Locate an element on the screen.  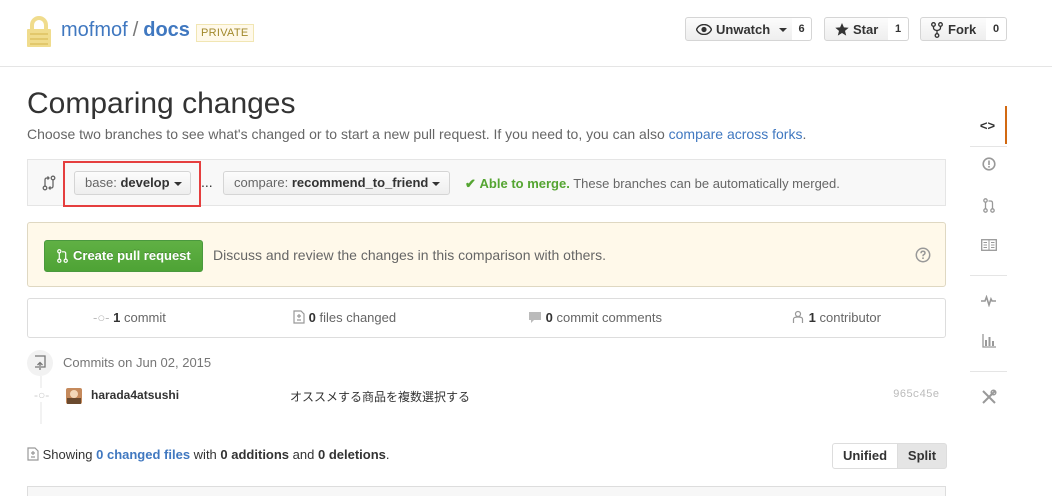
forks-count: 0 is located at coordinates (996, 29).